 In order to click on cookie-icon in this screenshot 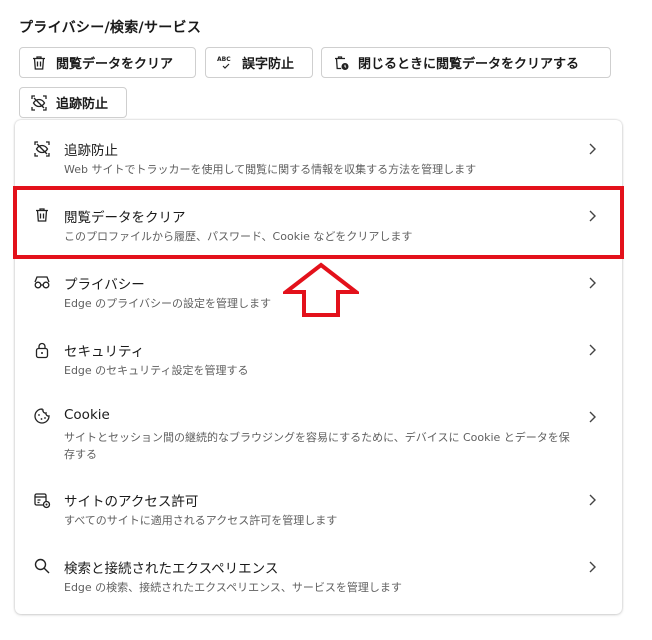, I will do `click(42, 416)`.